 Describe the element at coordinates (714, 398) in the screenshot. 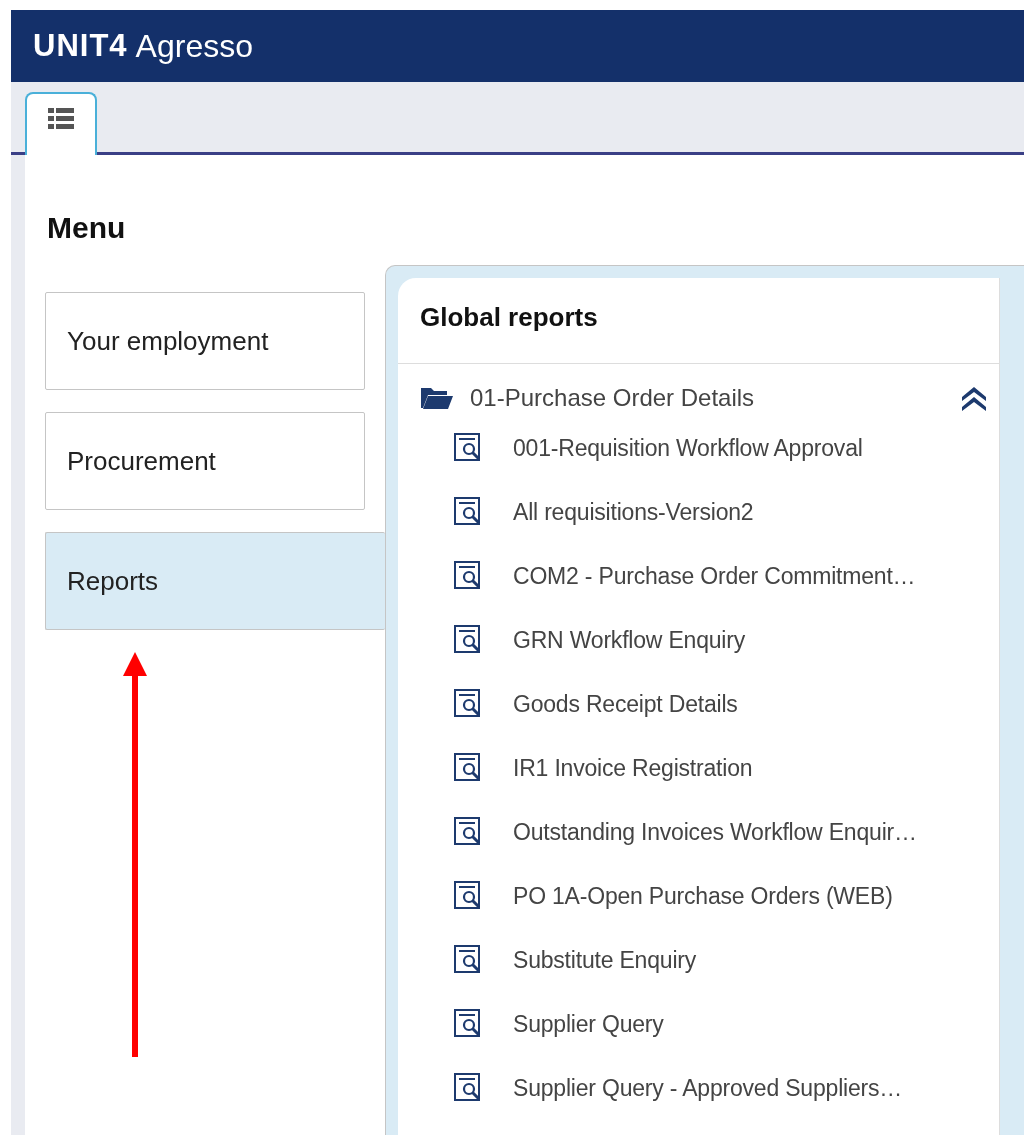

I see `folder-label: 01-Purchase Order Details` at that location.